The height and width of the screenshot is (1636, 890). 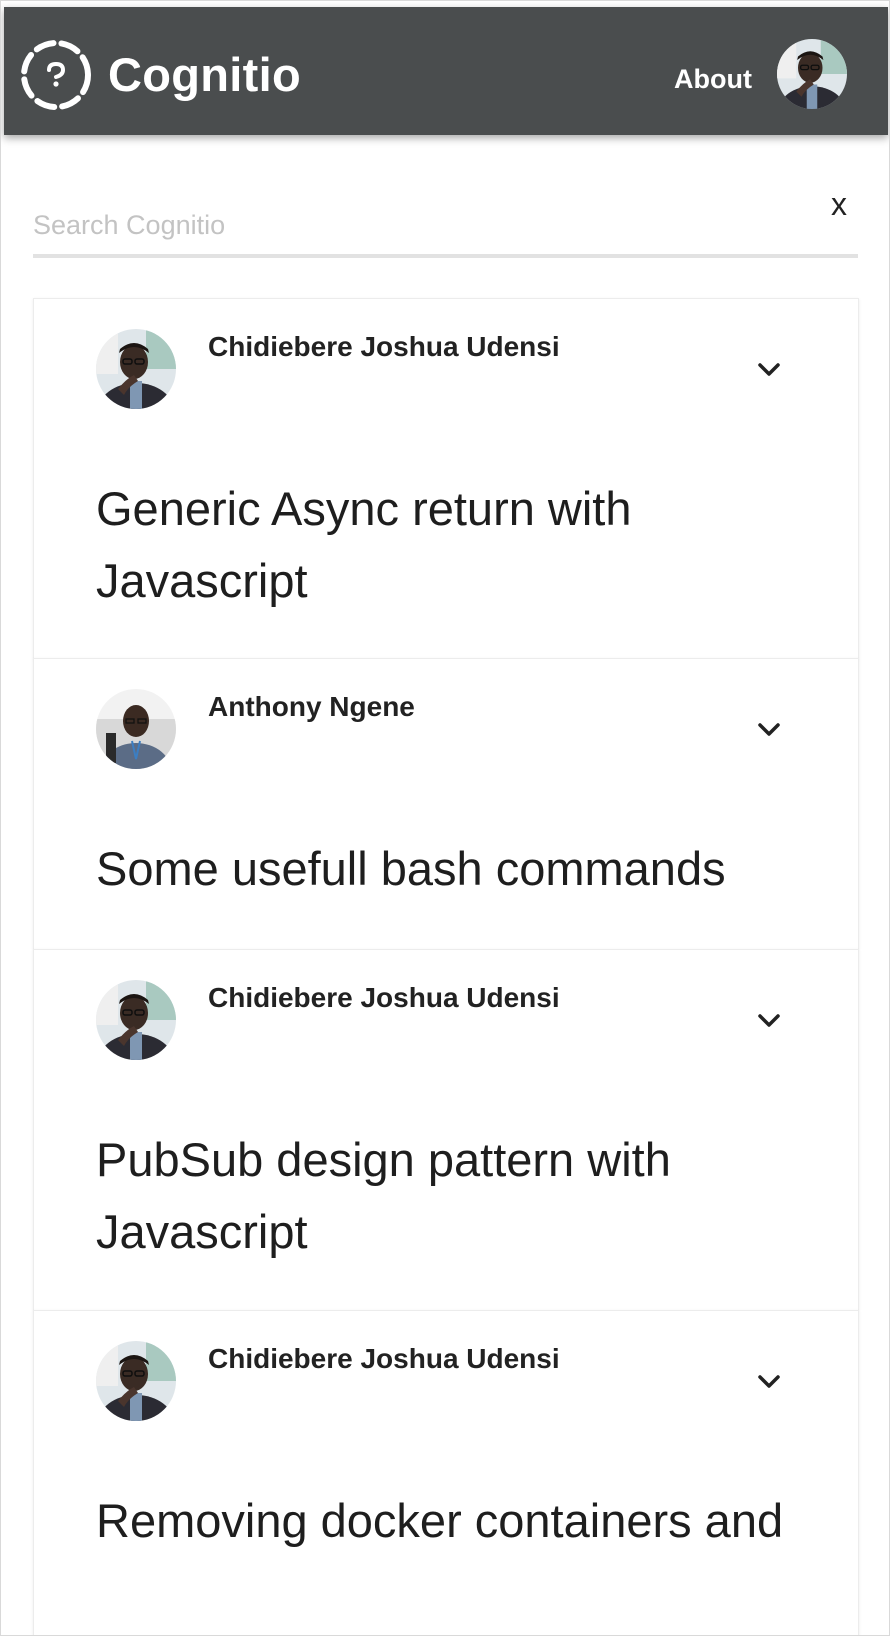 What do you see at coordinates (456, 869) in the screenshot?
I see `post-title: Some usefull bash commands` at bounding box center [456, 869].